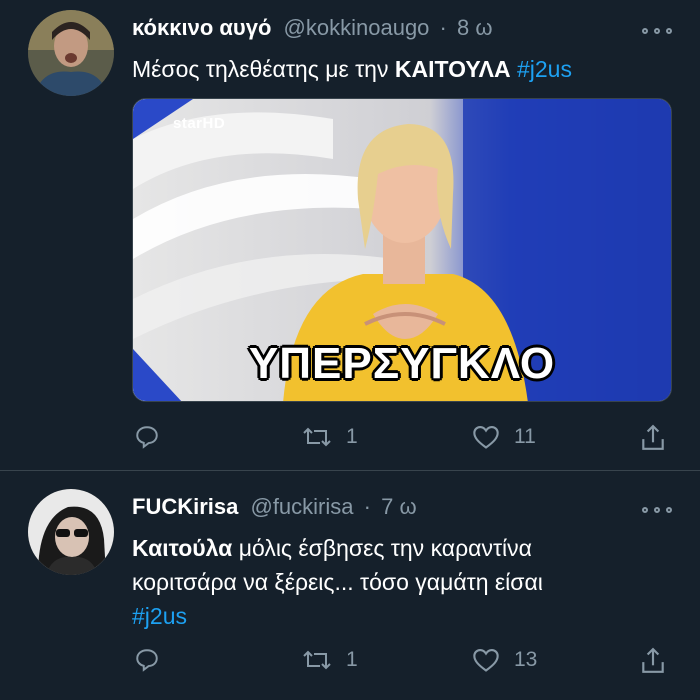 The width and height of the screenshot is (700, 700). Describe the element at coordinates (199, 123) in the screenshot. I see `channel-logo: starHD` at that location.